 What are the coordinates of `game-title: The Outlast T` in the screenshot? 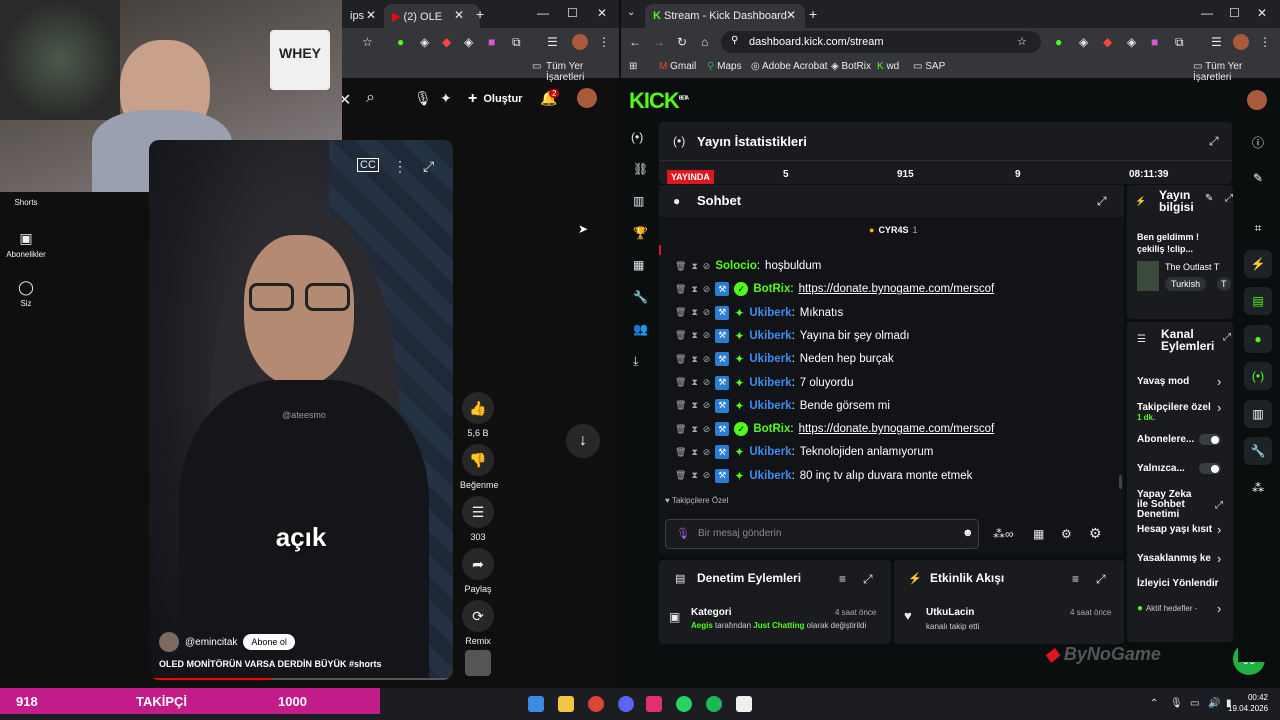 It's located at (1197, 267).